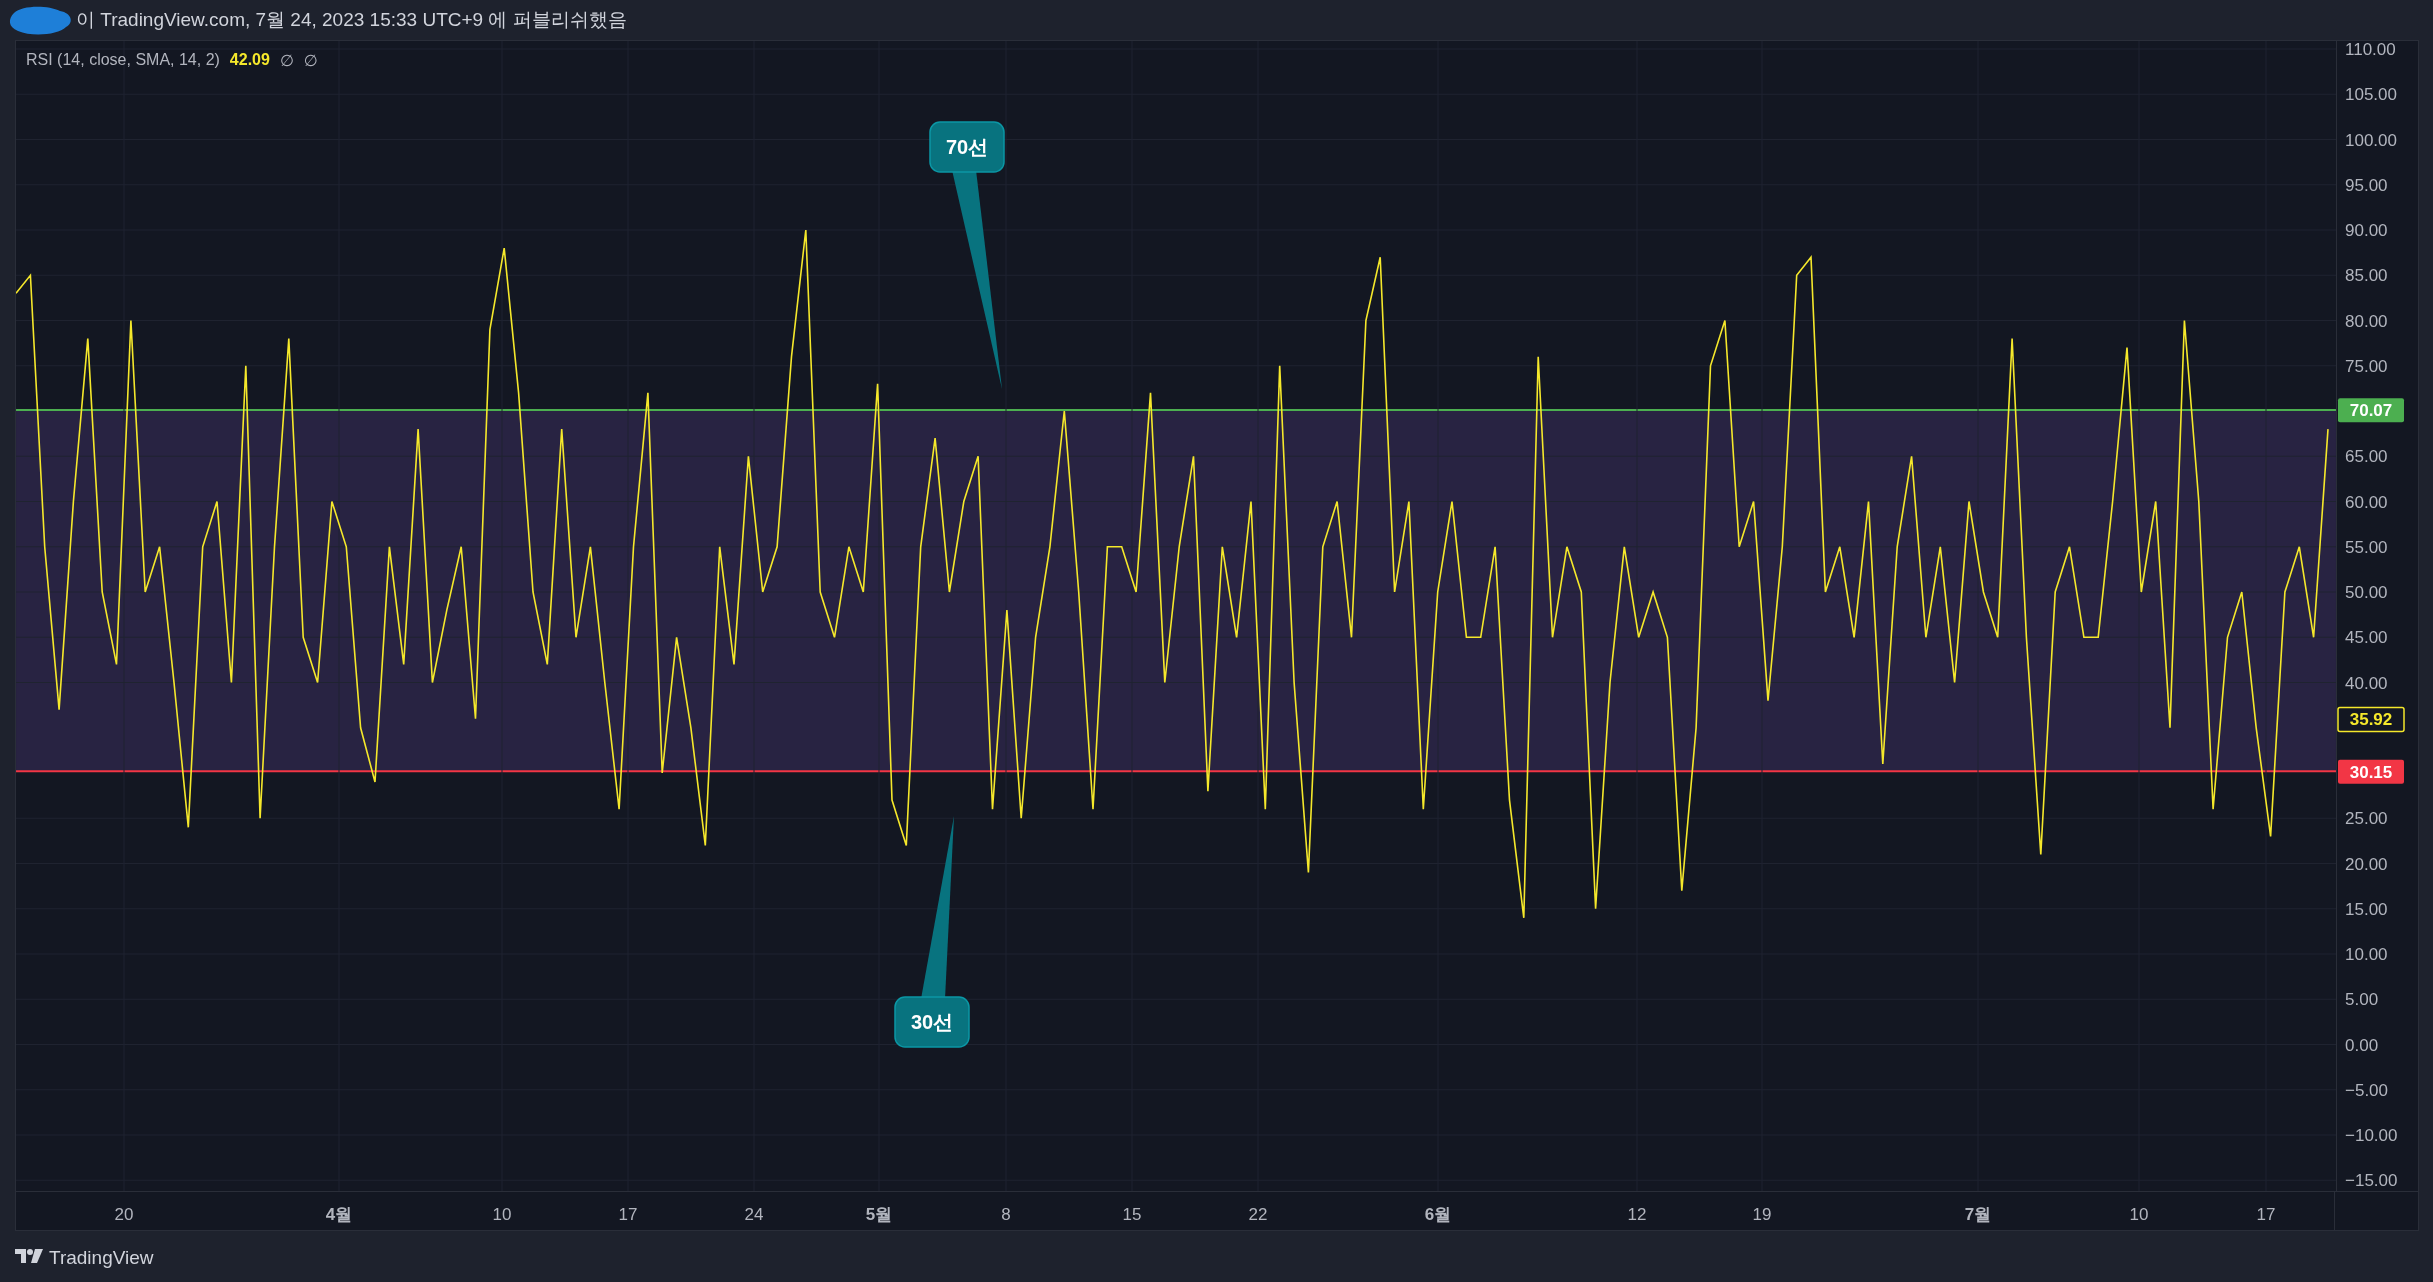 The width and height of the screenshot is (2433, 1282). Describe the element at coordinates (879, 1214) in the screenshot. I see `axis-label: 5월` at that location.